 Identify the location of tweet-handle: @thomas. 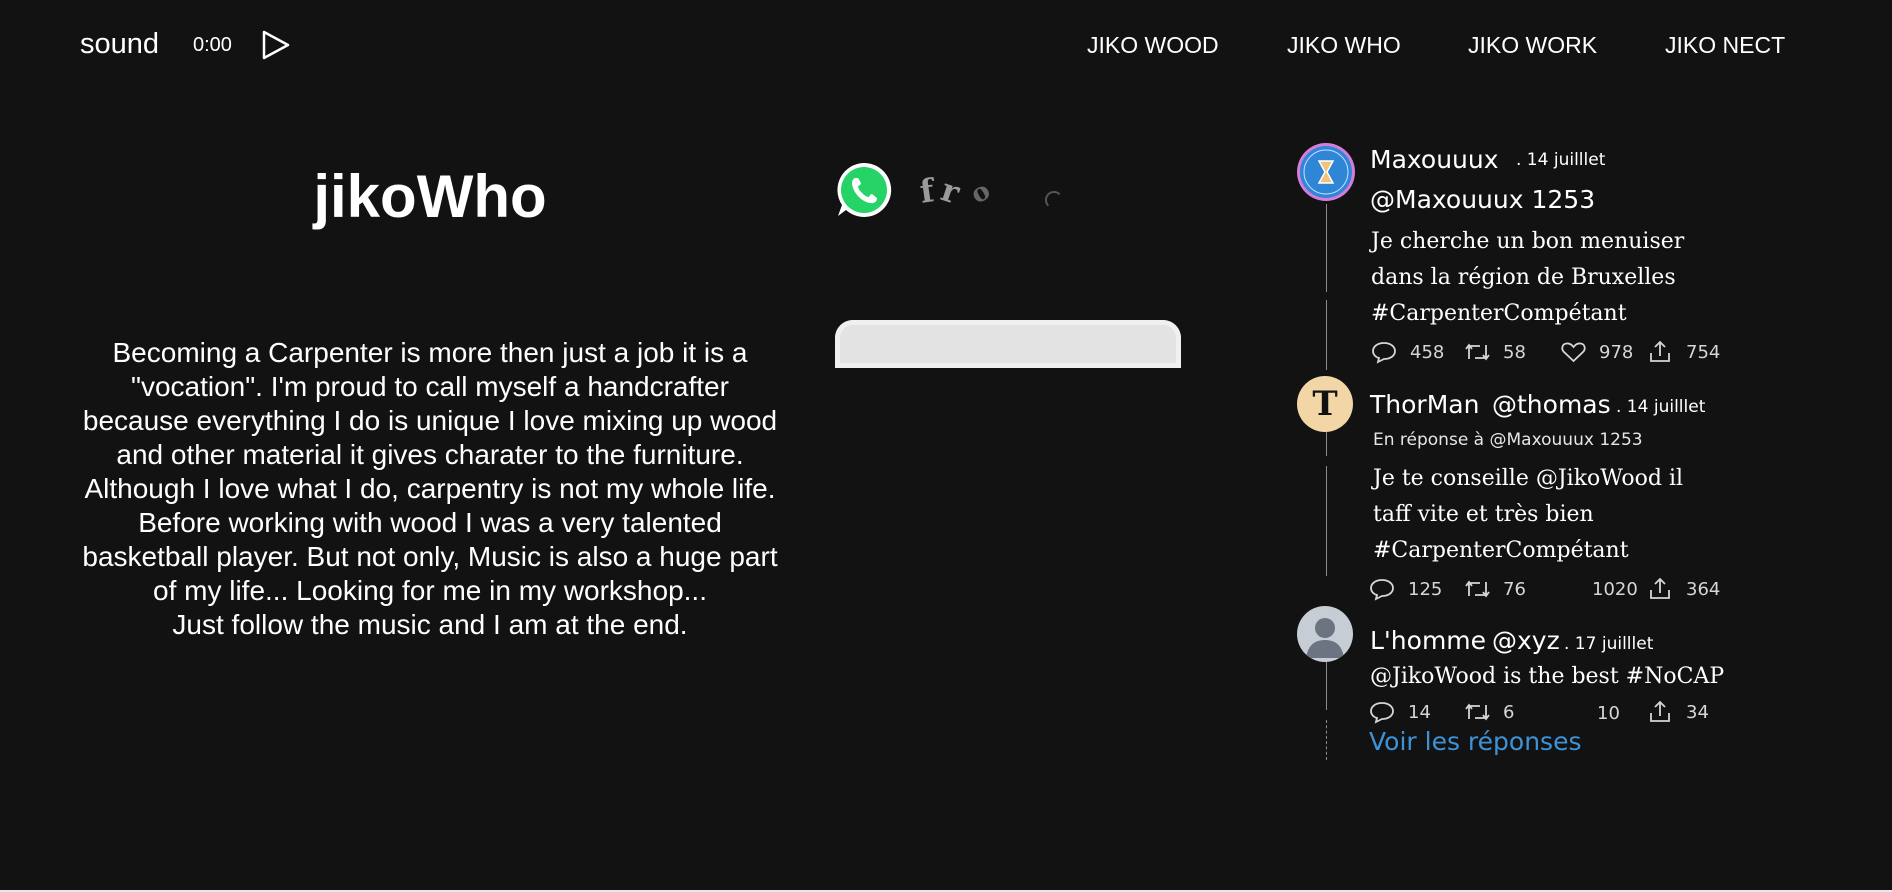
(1551, 404).